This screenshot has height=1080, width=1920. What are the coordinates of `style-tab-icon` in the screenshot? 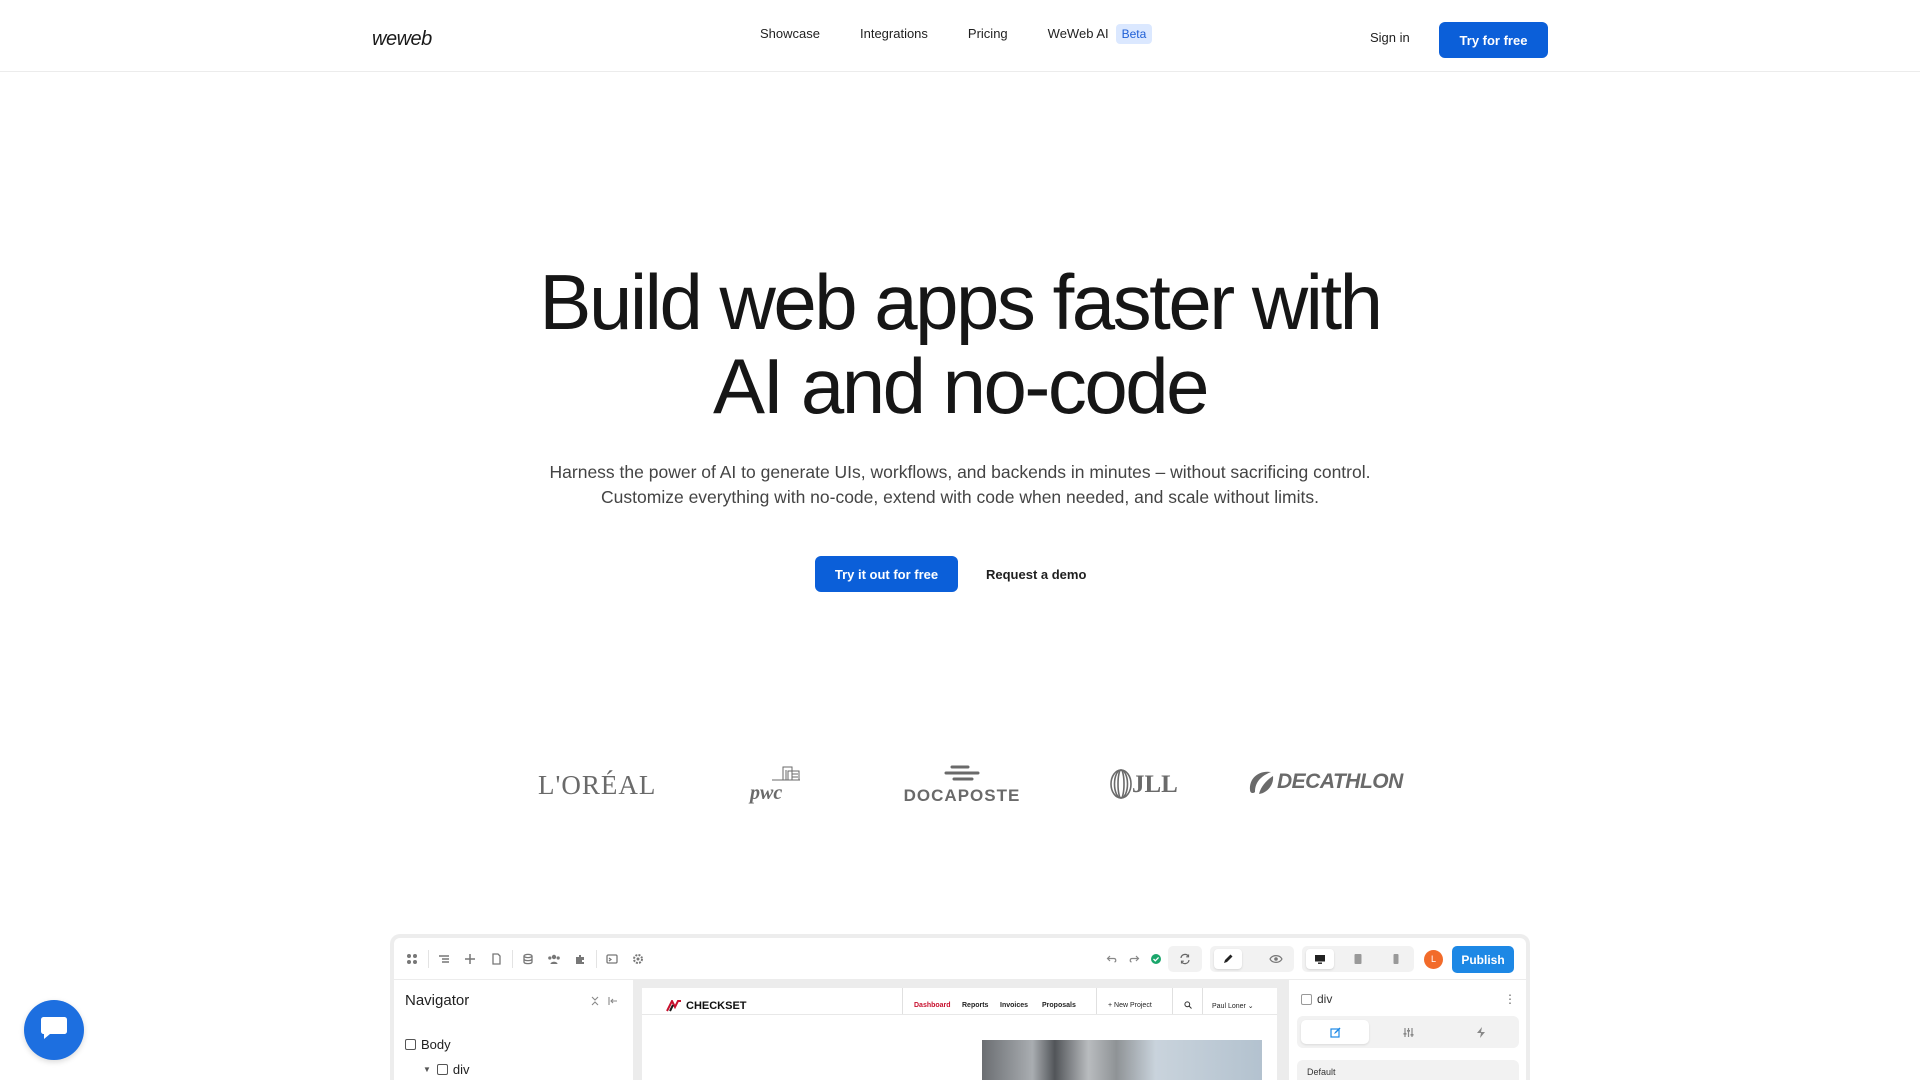 It's located at (1335, 1032).